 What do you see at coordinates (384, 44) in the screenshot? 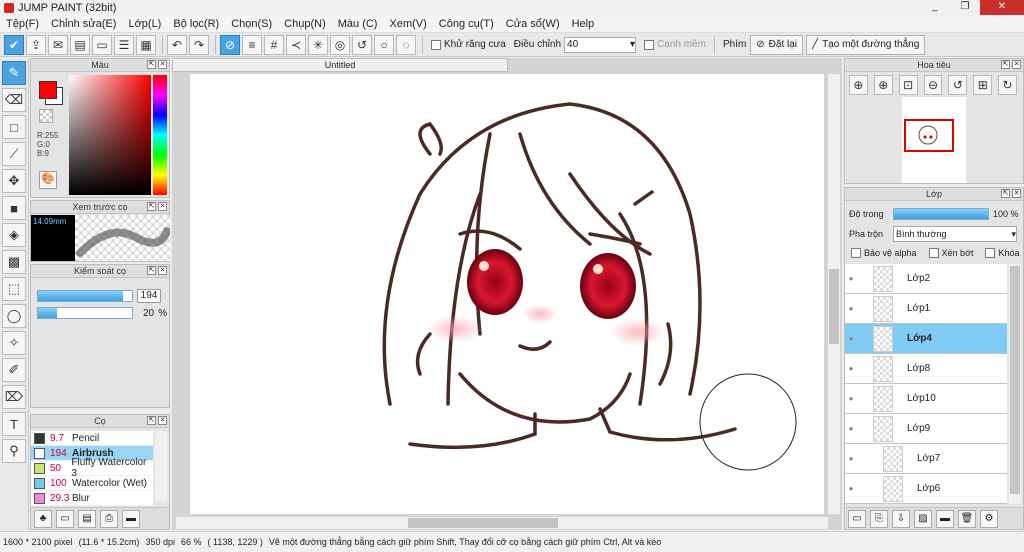
I see `ellipse-ruler-icon: ○` at bounding box center [384, 44].